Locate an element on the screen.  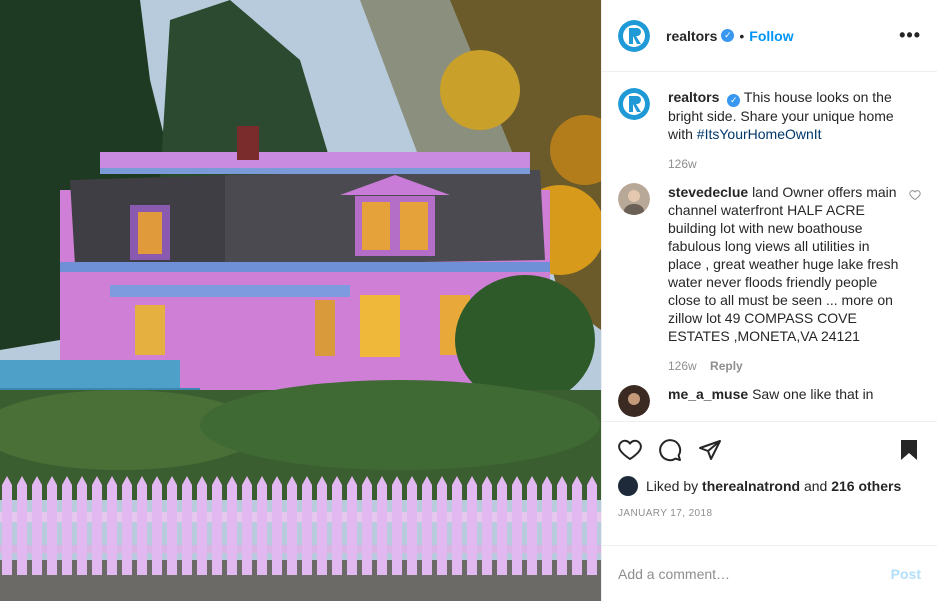
caption-hashtag: #ItsYourHomeOwnIt is located at coordinates (759, 134).